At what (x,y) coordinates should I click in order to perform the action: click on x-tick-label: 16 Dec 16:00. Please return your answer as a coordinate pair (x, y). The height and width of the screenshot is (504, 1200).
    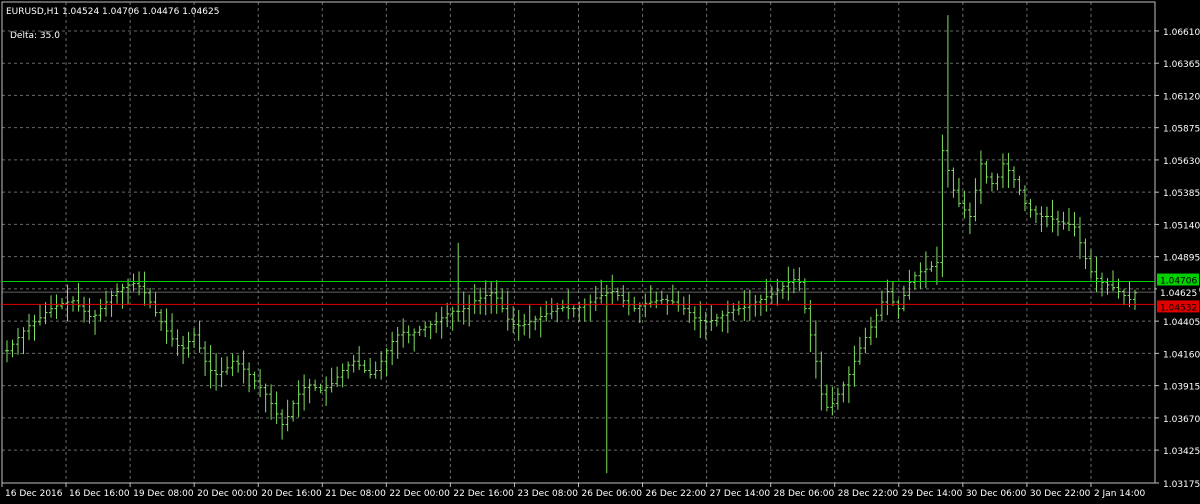
    Looking at the image, I should click on (99, 494).